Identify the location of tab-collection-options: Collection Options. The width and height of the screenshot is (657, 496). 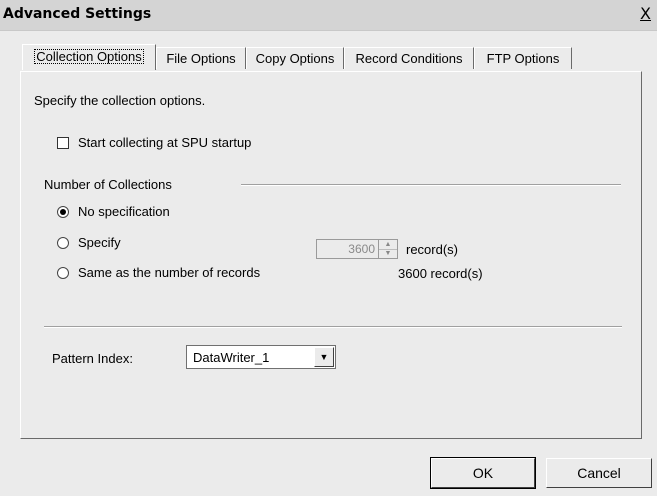
(89, 57).